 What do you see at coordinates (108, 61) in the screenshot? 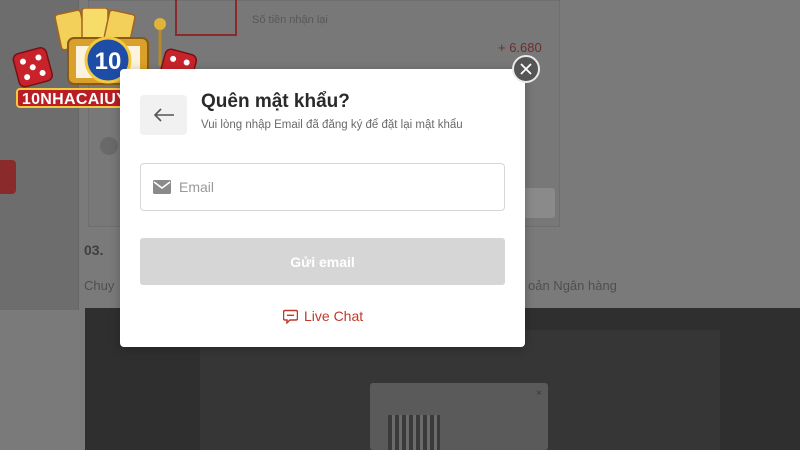
I see `logo-badge-number: 10` at bounding box center [108, 61].